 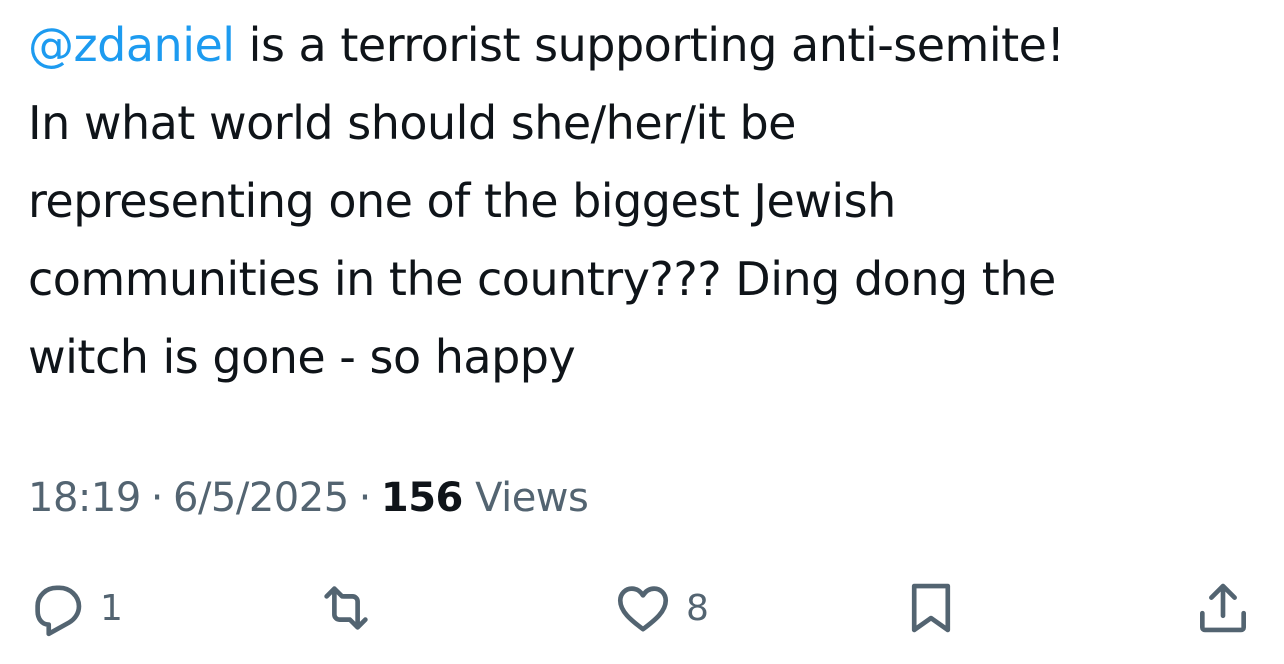 I want to click on tweet-line-1-text: is a terrorist supporting anti-semite!, so click(x=649, y=45).